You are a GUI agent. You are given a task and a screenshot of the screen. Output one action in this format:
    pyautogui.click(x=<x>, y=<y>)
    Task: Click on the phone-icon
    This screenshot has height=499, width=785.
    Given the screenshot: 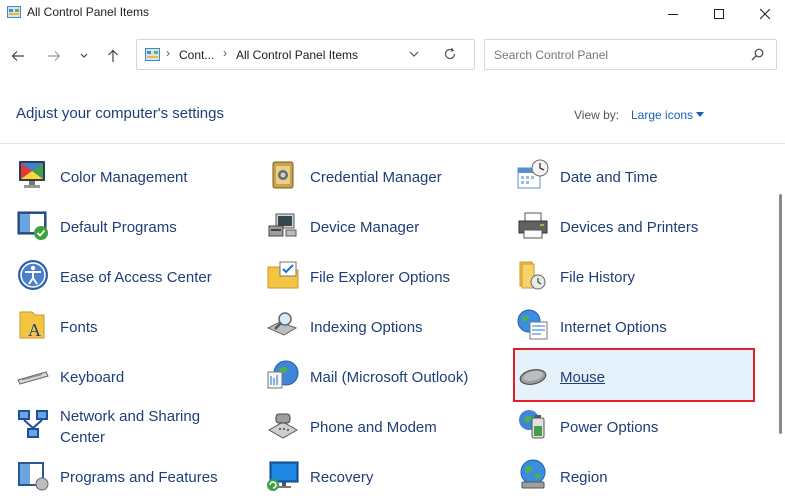 What is the action you would take?
    pyautogui.click(x=283, y=426)
    